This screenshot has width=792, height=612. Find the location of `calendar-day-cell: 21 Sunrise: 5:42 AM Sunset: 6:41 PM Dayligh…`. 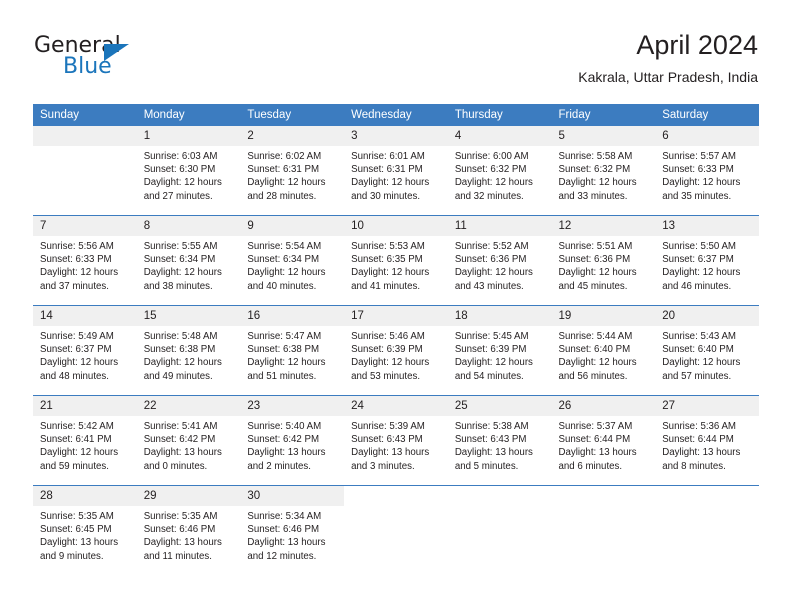

calendar-day-cell: 21 Sunrise: 5:42 AM Sunset: 6:41 PM Dayligh… is located at coordinates (85, 440).